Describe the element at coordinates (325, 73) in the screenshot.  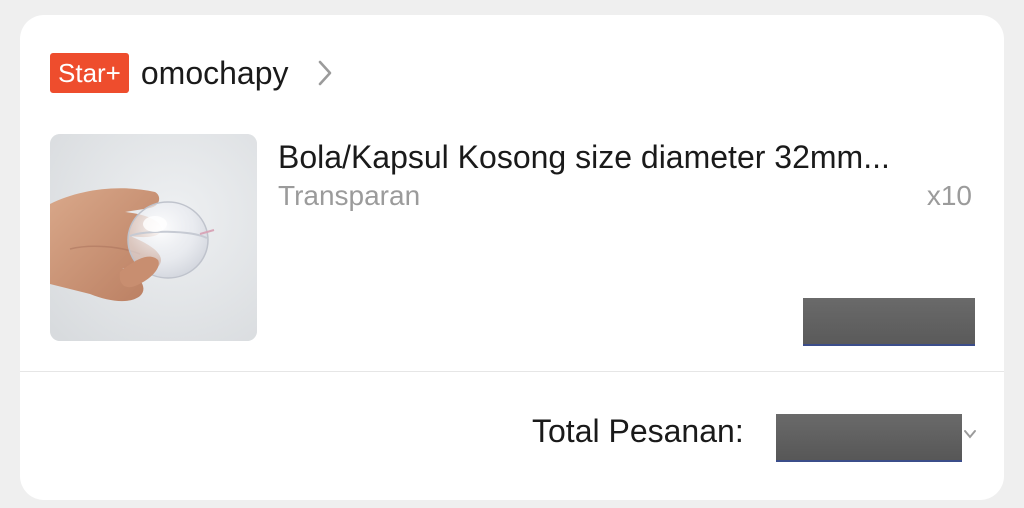
I see `chevron-right-icon` at that location.